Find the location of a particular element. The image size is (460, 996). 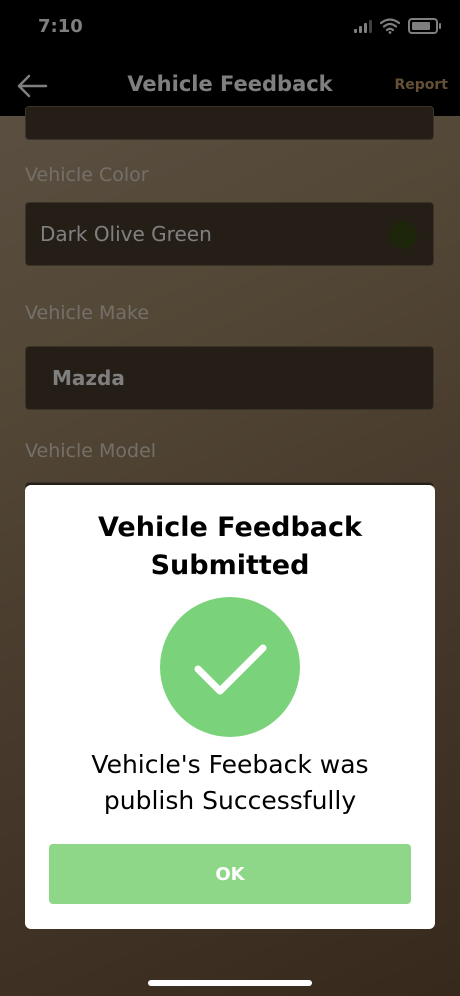

dialog-title-line2: Submitted is located at coordinates (230, 565).